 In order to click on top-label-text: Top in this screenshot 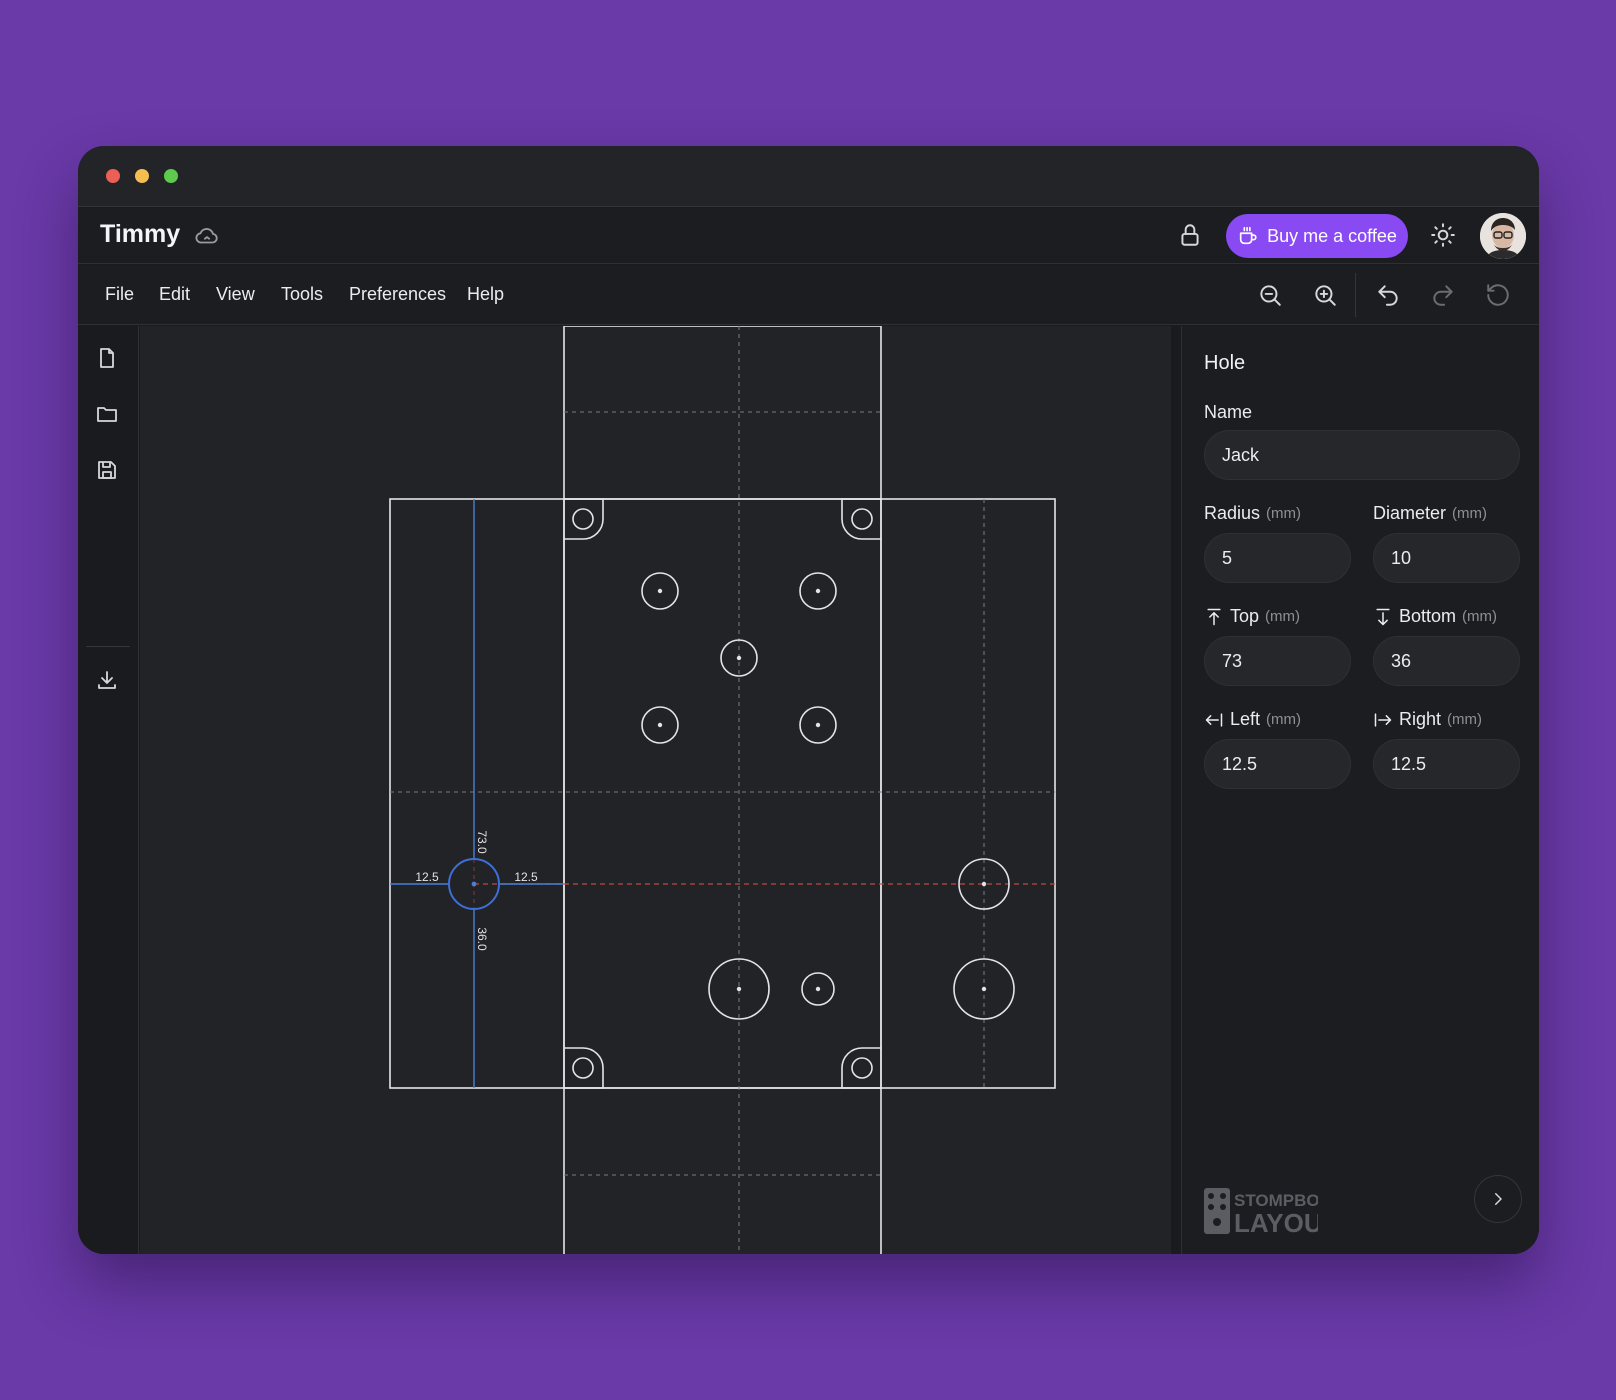, I will do `click(1245, 616)`.